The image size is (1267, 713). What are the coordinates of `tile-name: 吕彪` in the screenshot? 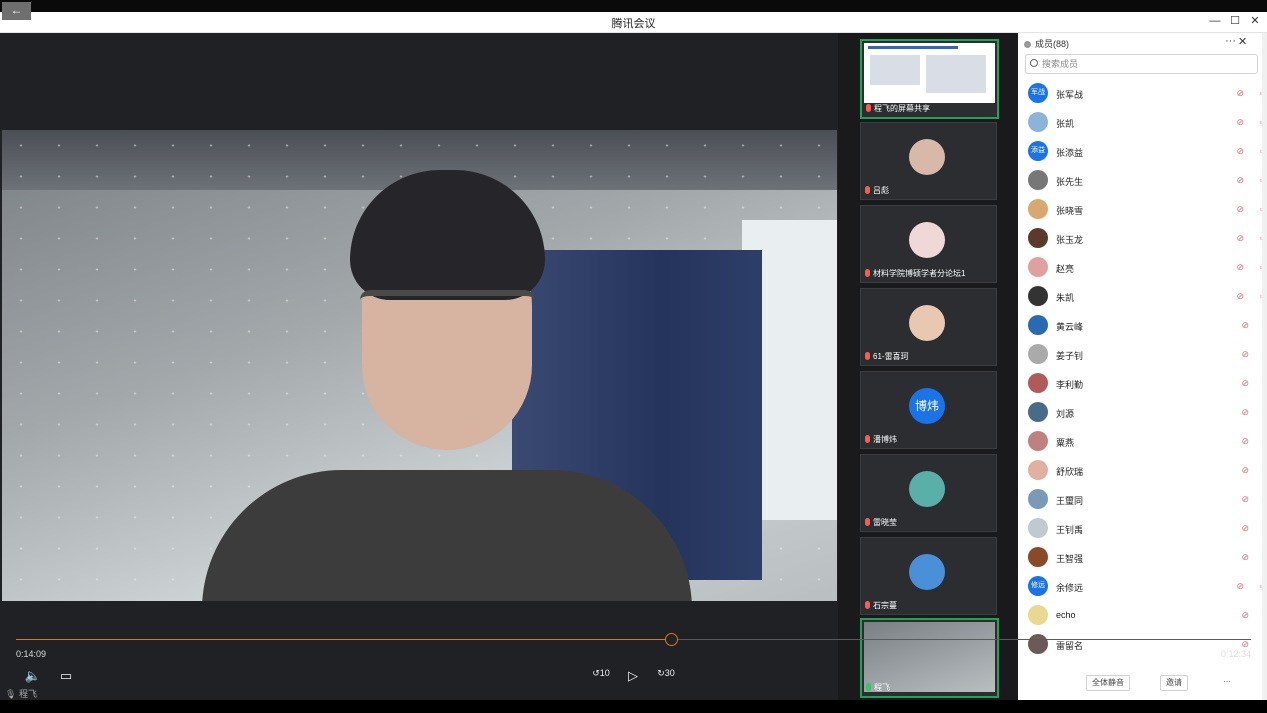 It's located at (877, 190).